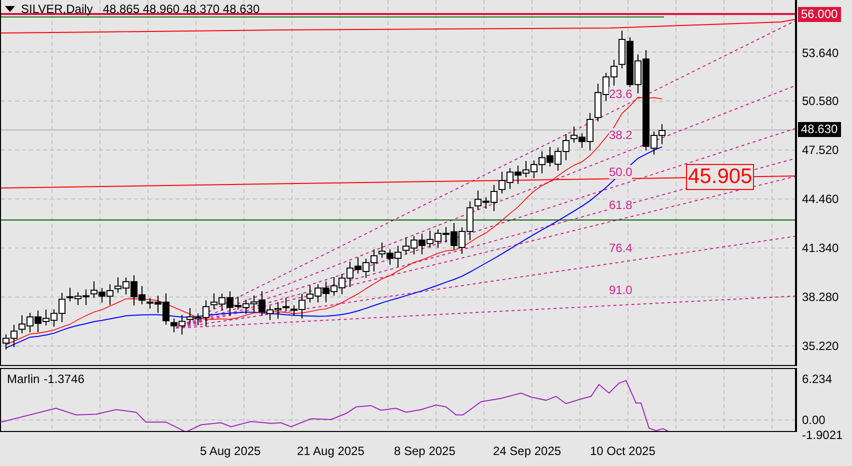 The width and height of the screenshot is (852, 466). What do you see at coordinates (820, 297) in the screenshot?
I see `price-axis-label: 38.280` at bounding box center [820, 297].